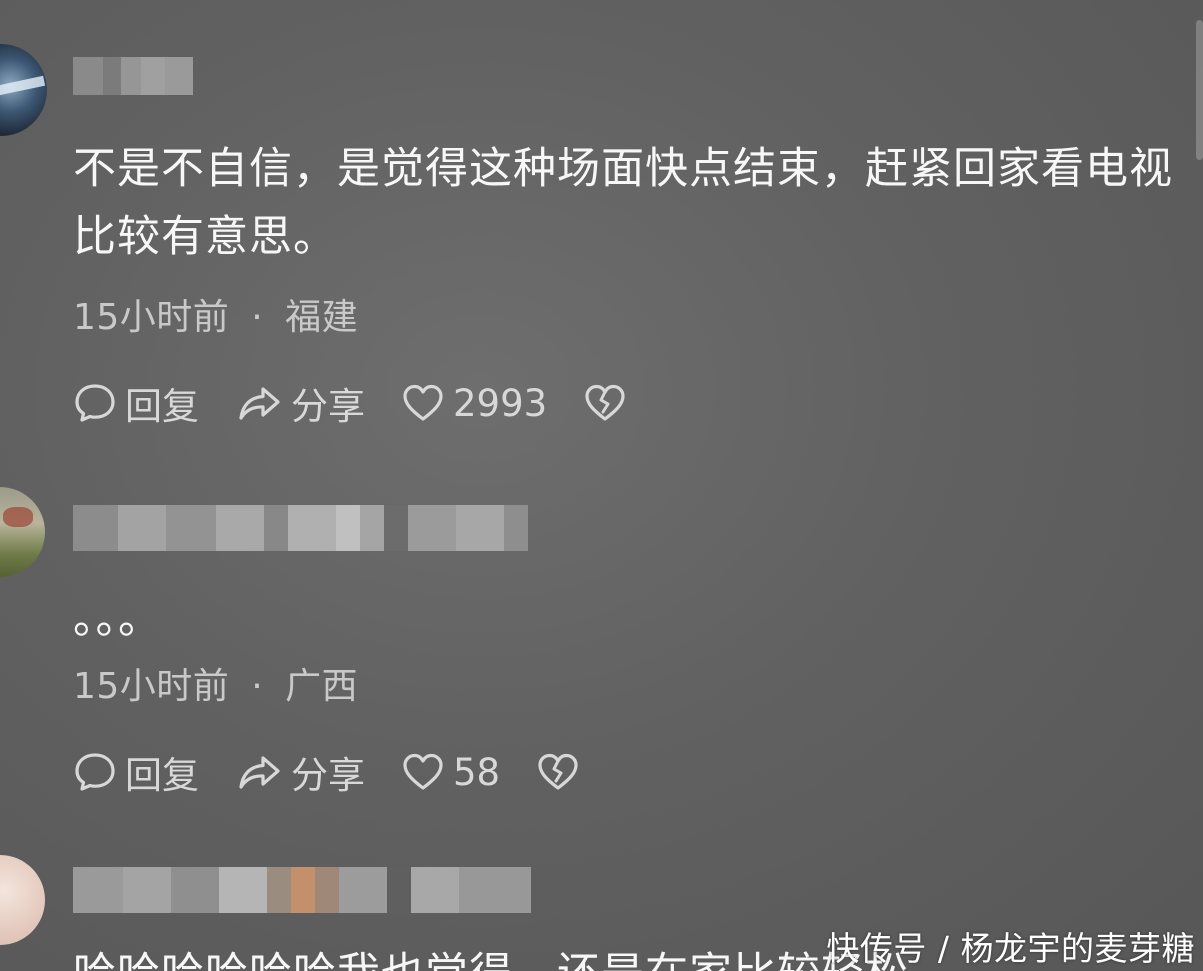  What do you see at coordinates (477, 772) in the screenshot?
I see `like-count: 58` at bounding box center [477, 772].